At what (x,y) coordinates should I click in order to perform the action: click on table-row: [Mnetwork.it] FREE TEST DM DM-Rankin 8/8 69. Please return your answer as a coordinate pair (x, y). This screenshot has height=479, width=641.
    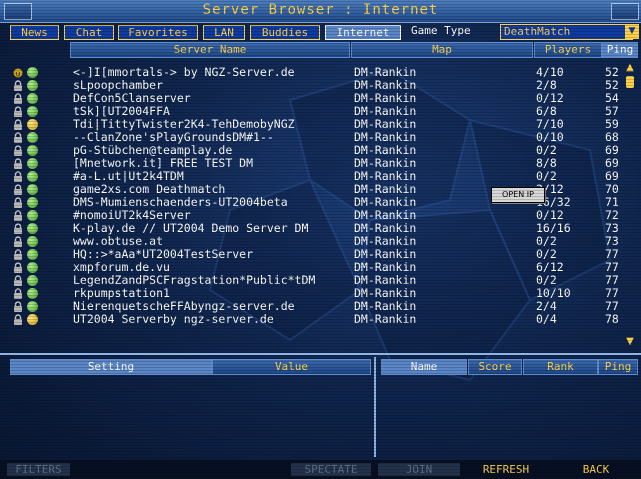
    Looking at the image, I should click on (311, 163).